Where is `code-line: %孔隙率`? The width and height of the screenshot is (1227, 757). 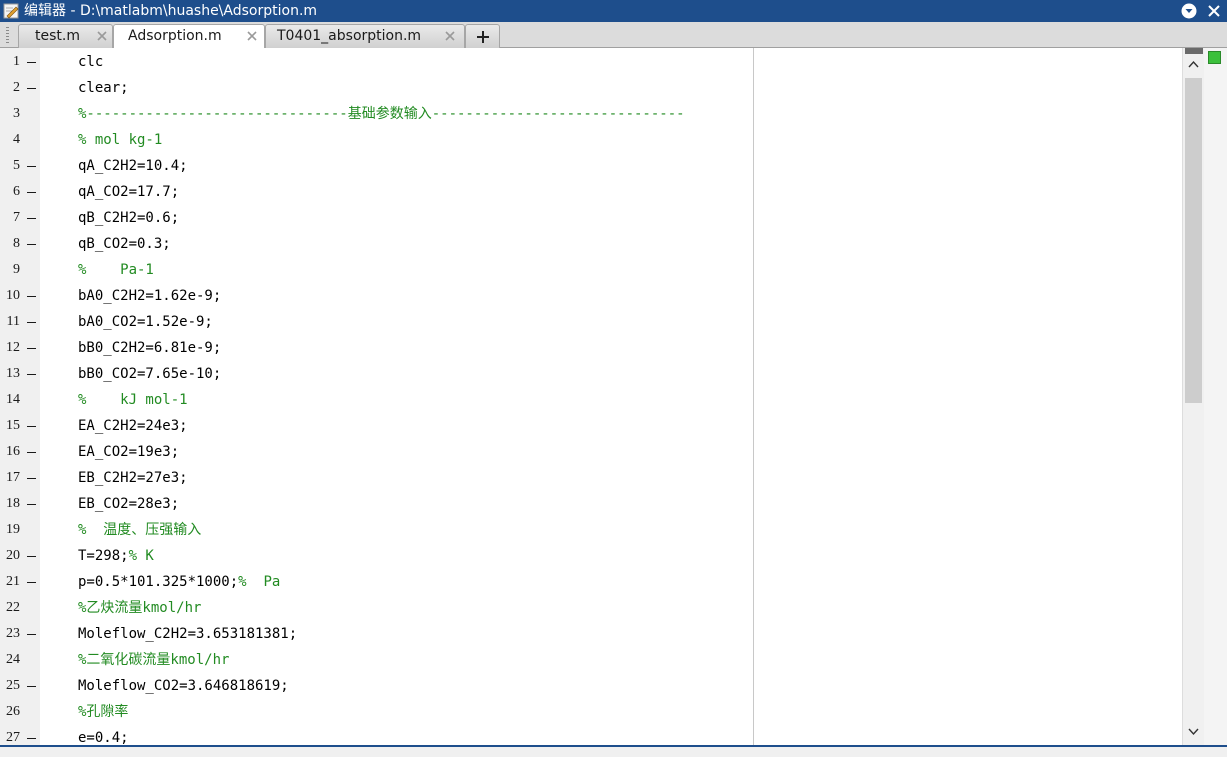 code-line: %孔隙率 is located at coordinates (103, 712).